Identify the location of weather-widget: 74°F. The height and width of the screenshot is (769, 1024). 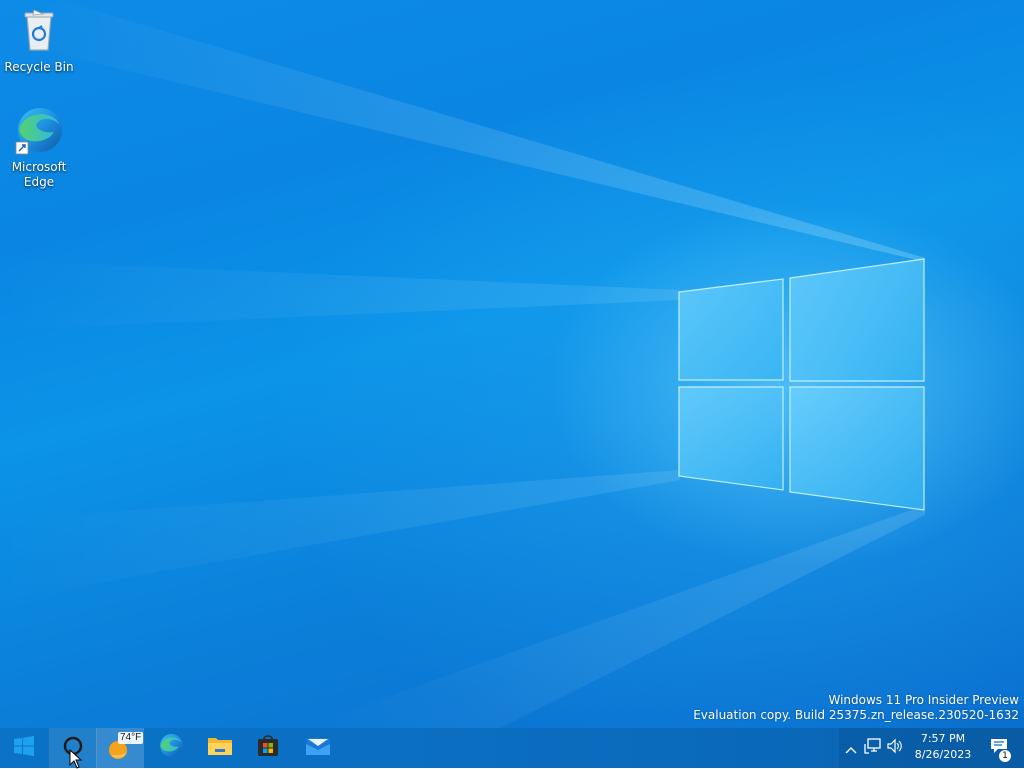
(120, 748).